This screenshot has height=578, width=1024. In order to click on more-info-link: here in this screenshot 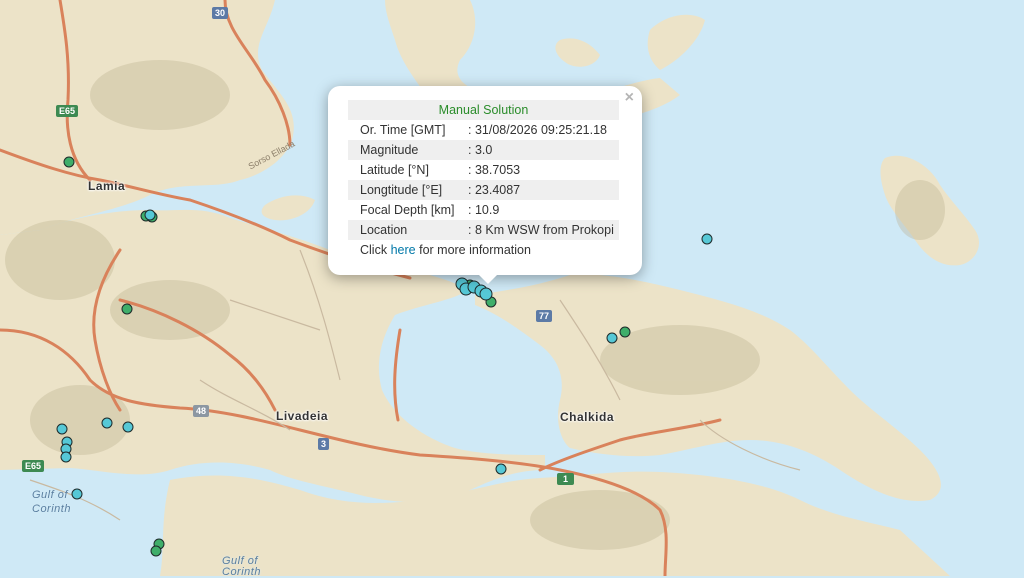, I will do `click(403, 250)`.